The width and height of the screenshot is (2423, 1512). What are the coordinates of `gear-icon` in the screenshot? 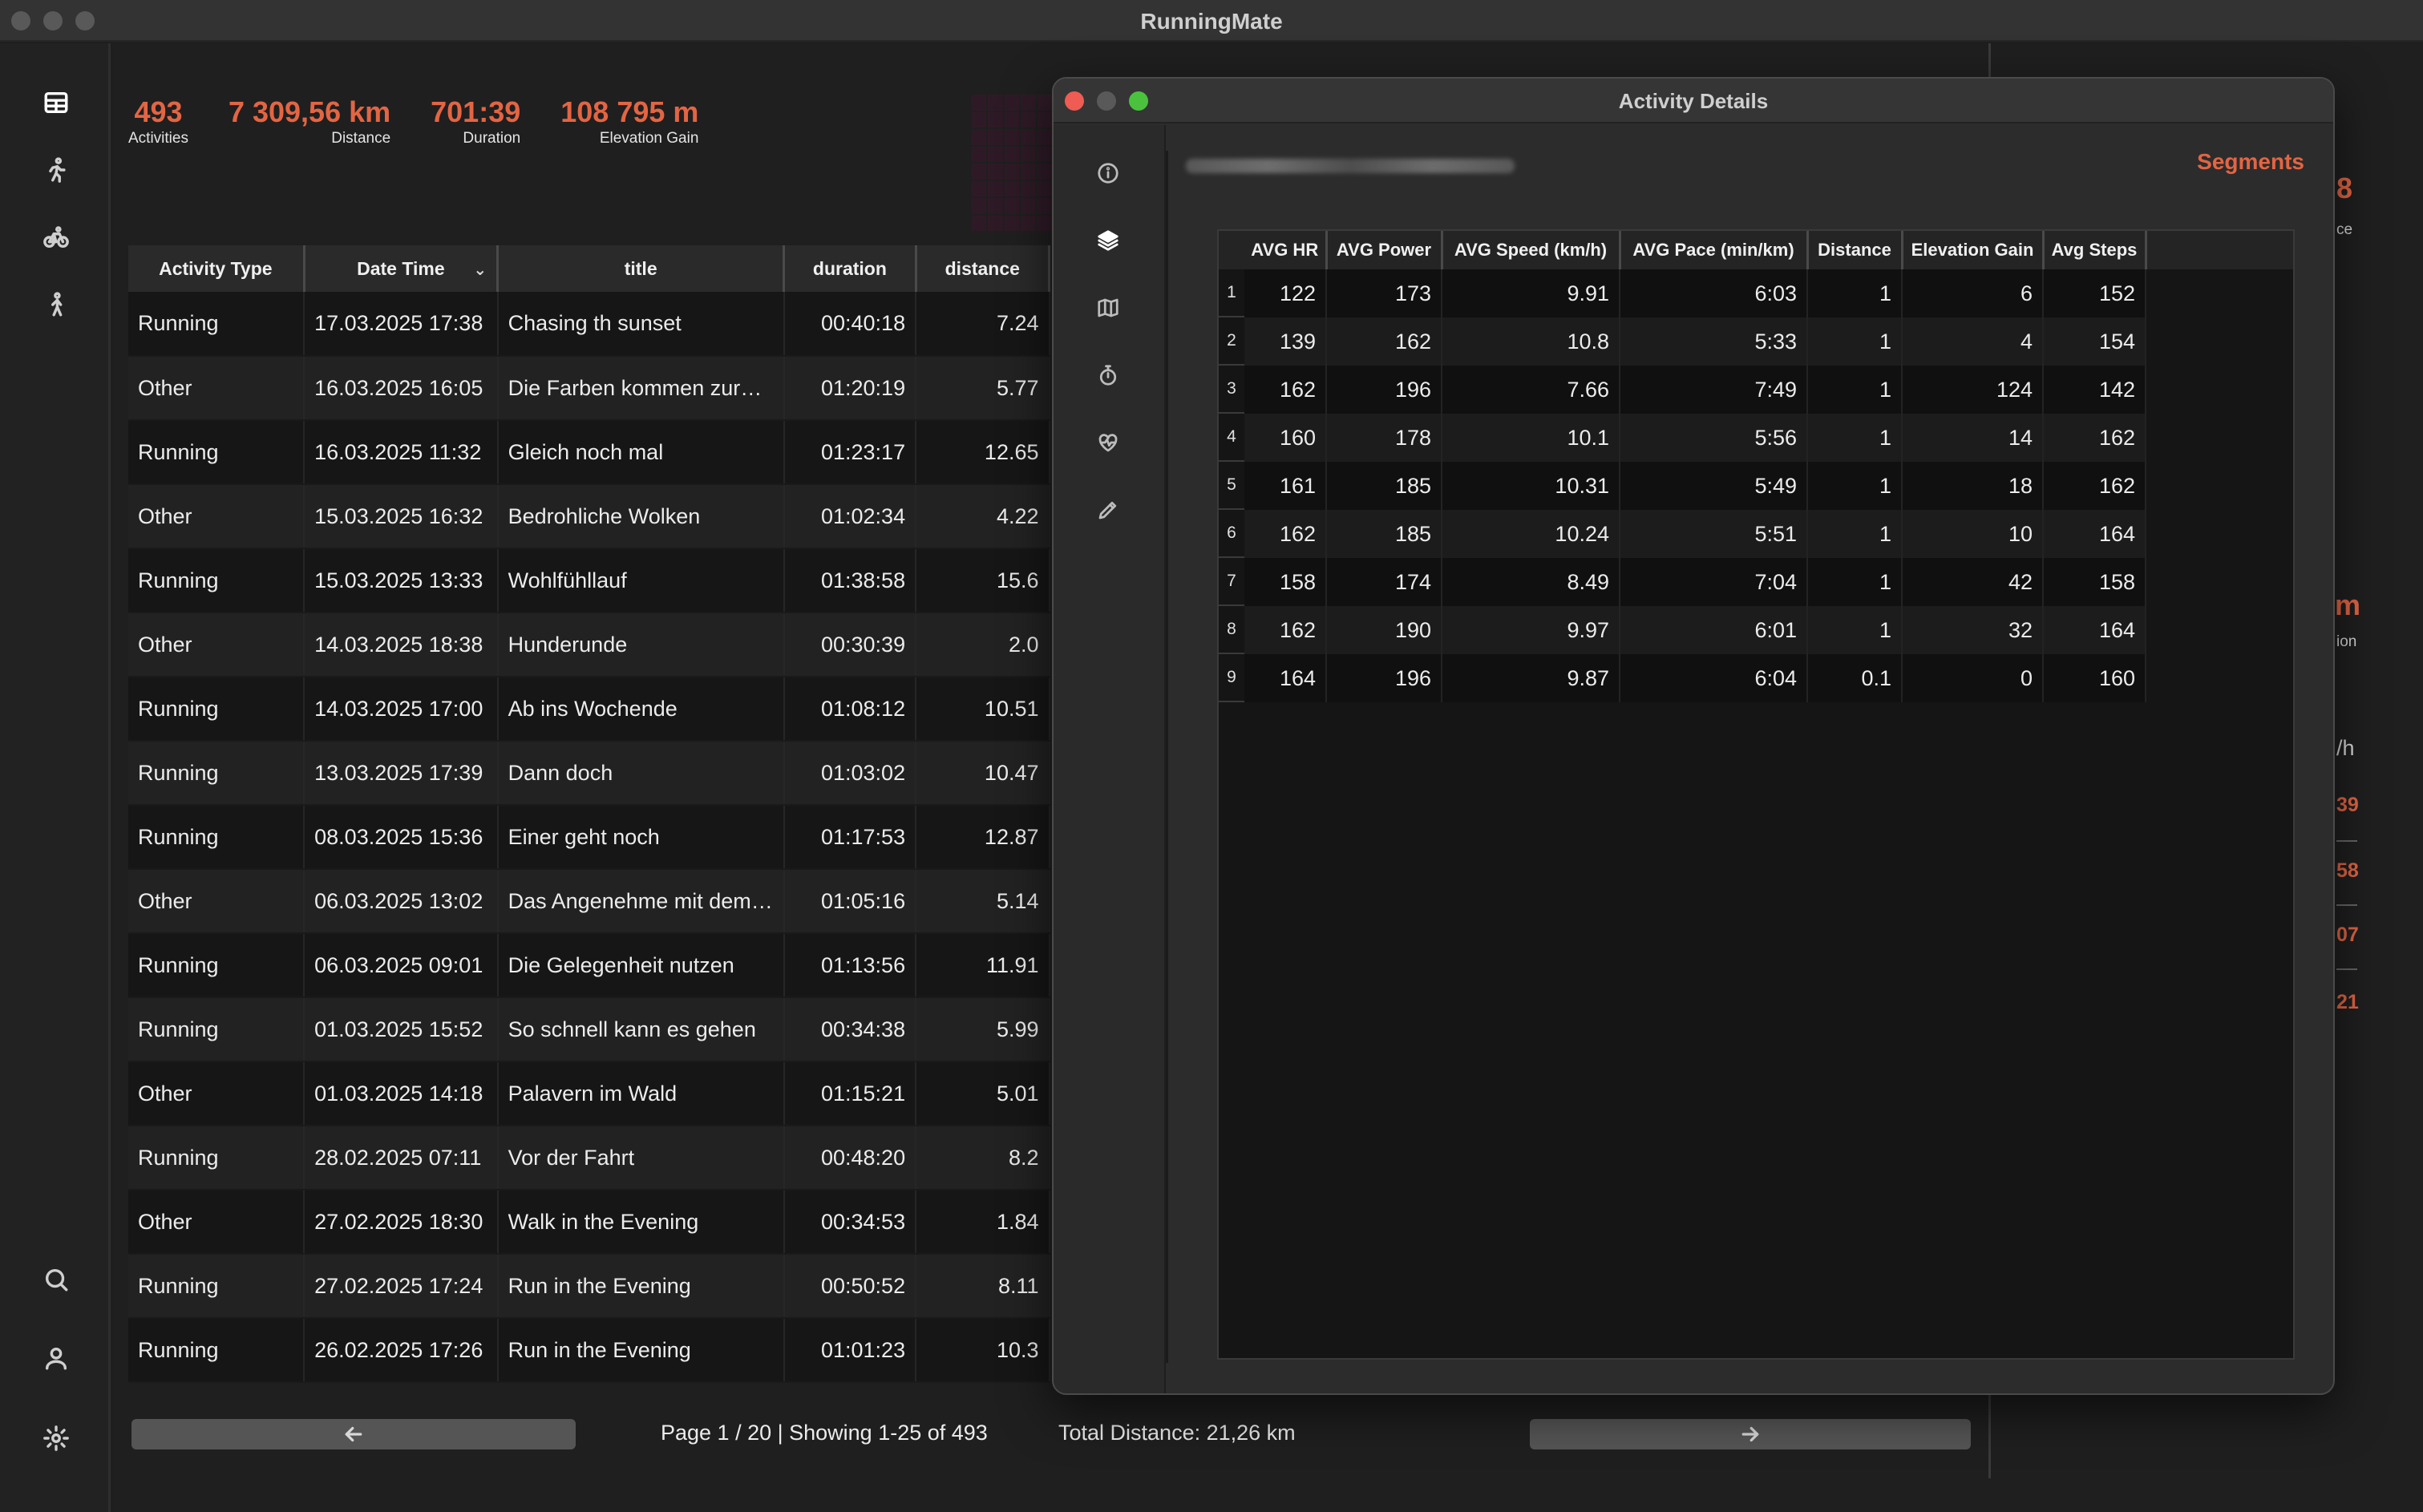 It's located at (56, 1438).